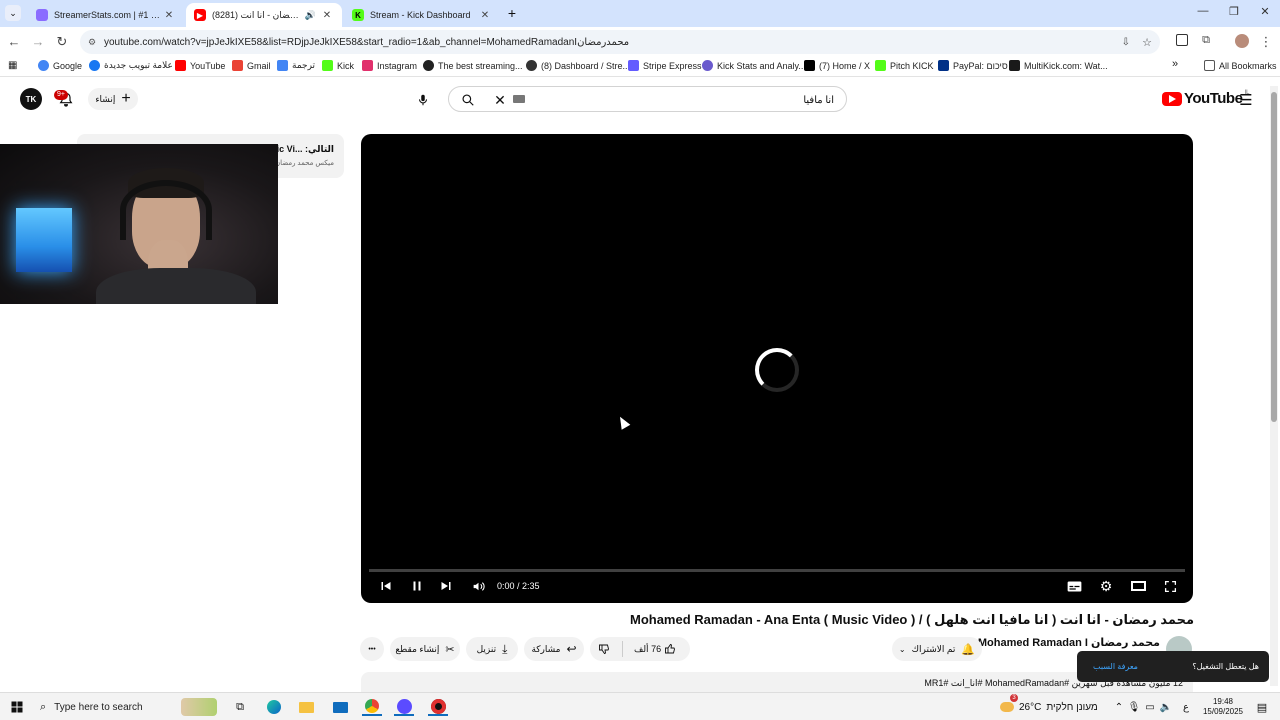 This screenshot has width=1280, height=720. I want to click on task-view-icon: ⧉, so click(240, 707).